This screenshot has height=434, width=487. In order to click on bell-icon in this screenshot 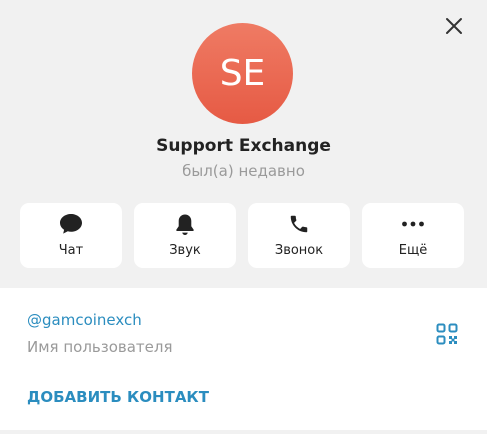, I will do `click(185, 224)`.